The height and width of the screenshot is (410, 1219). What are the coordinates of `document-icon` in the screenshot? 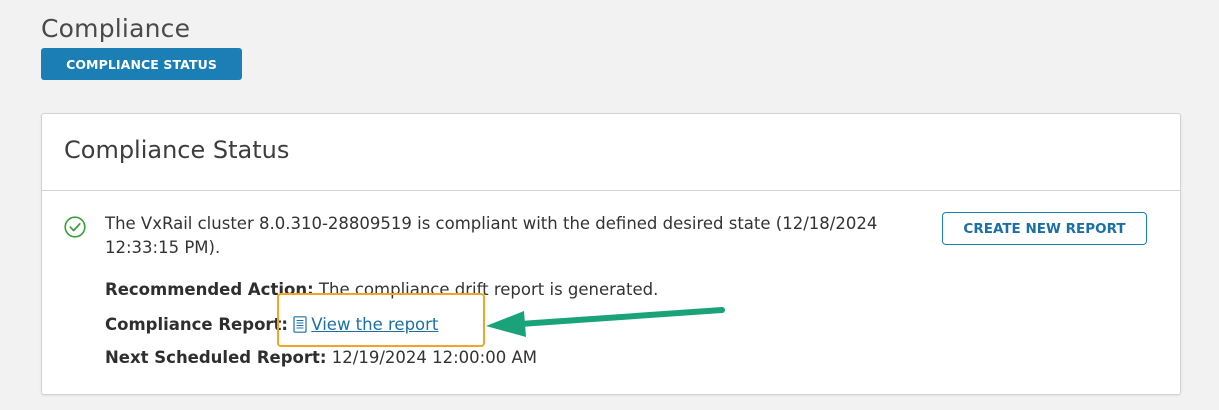 It's located at (300, 324).